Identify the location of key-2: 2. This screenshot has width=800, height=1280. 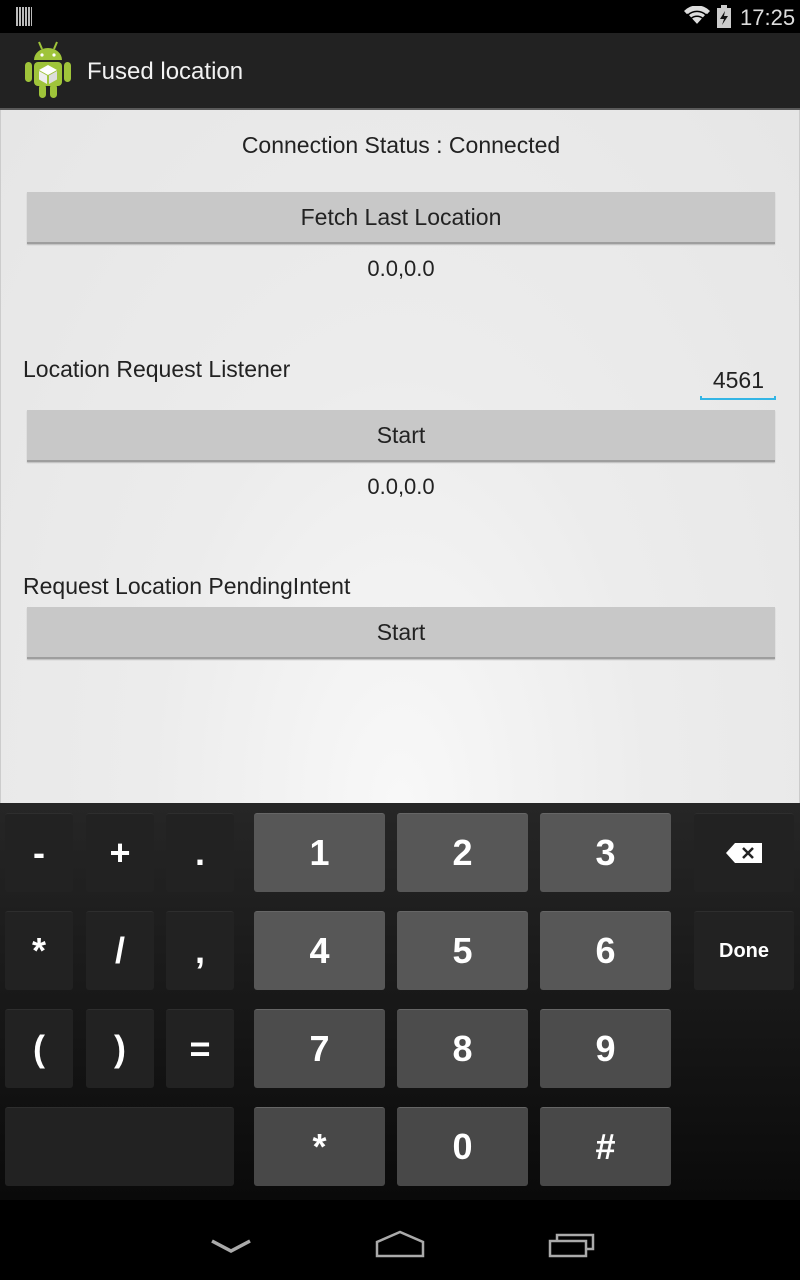
(462, 852).